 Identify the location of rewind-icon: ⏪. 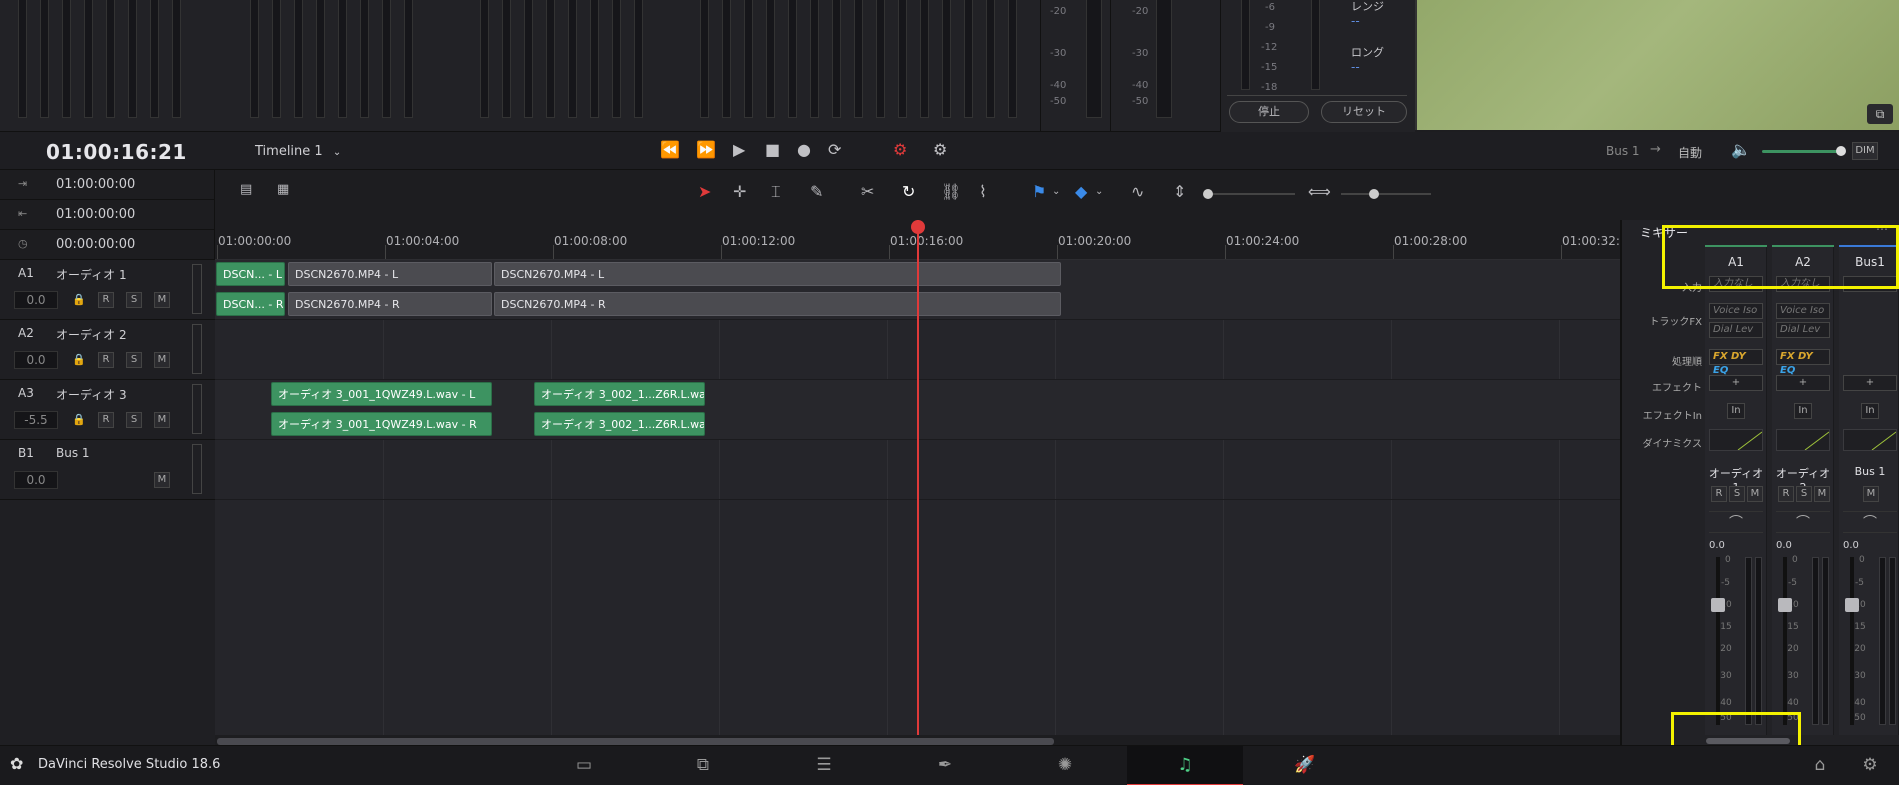
(670, 149).